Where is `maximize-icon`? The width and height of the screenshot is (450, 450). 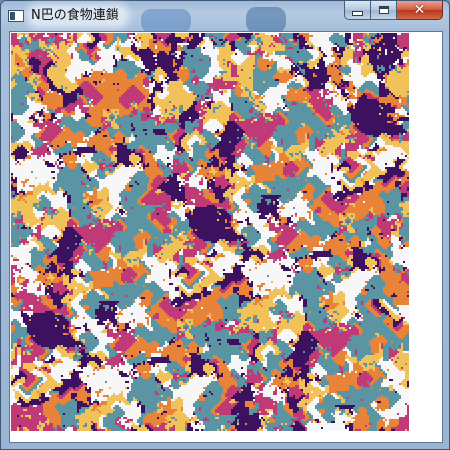
maximize-icon is located at coordinates (383, 10).